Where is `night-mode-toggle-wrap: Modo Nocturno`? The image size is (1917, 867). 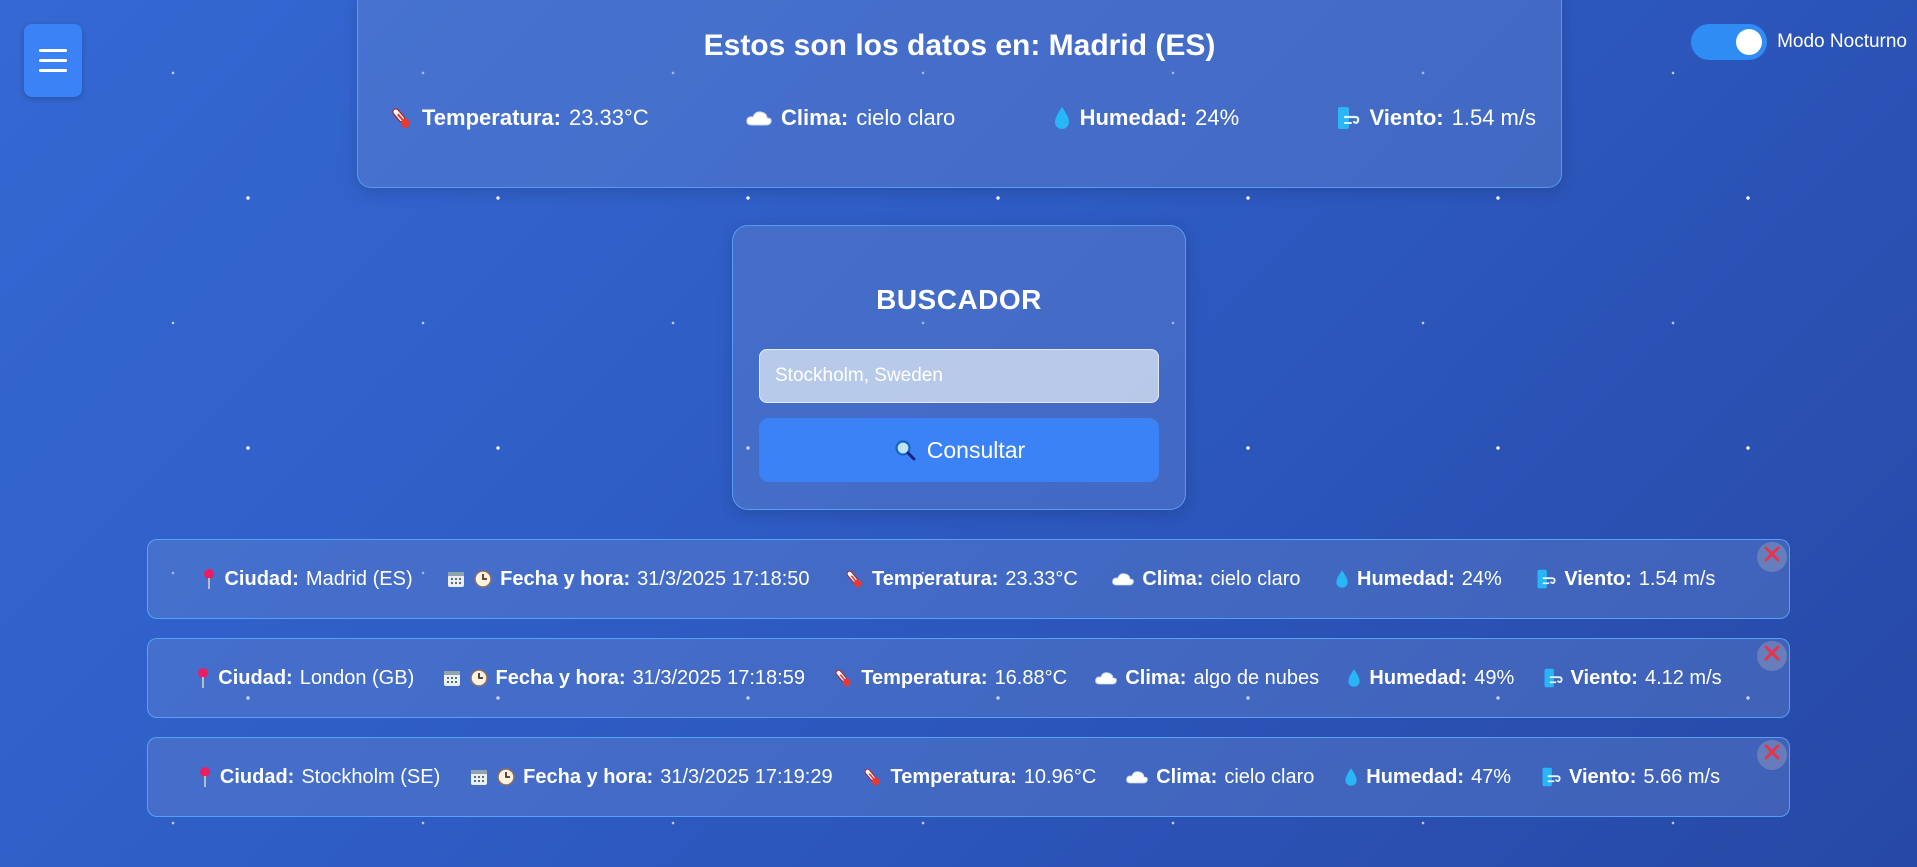
night-mode-toggle-wrap: Modo Nocturno is located at coordinates (1799, 42).